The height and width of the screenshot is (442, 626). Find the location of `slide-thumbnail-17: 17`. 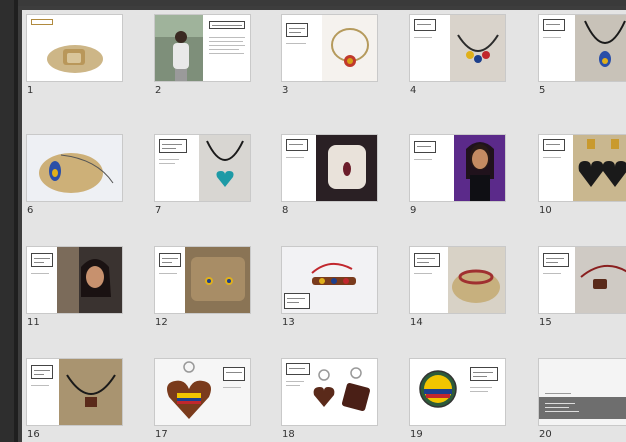

slide-thumbnail-17: 17 is located at coordinates (202, 399).